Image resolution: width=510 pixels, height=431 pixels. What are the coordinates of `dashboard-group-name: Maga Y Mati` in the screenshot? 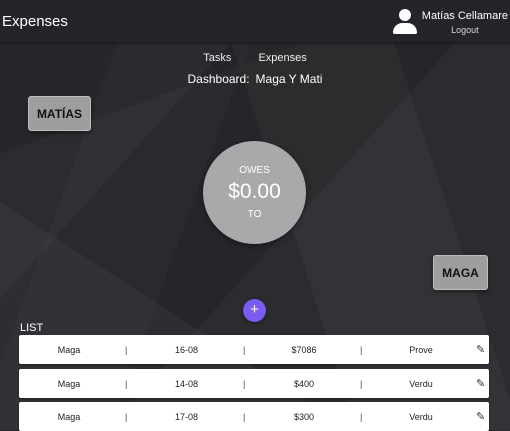 It's located at (289, 79).